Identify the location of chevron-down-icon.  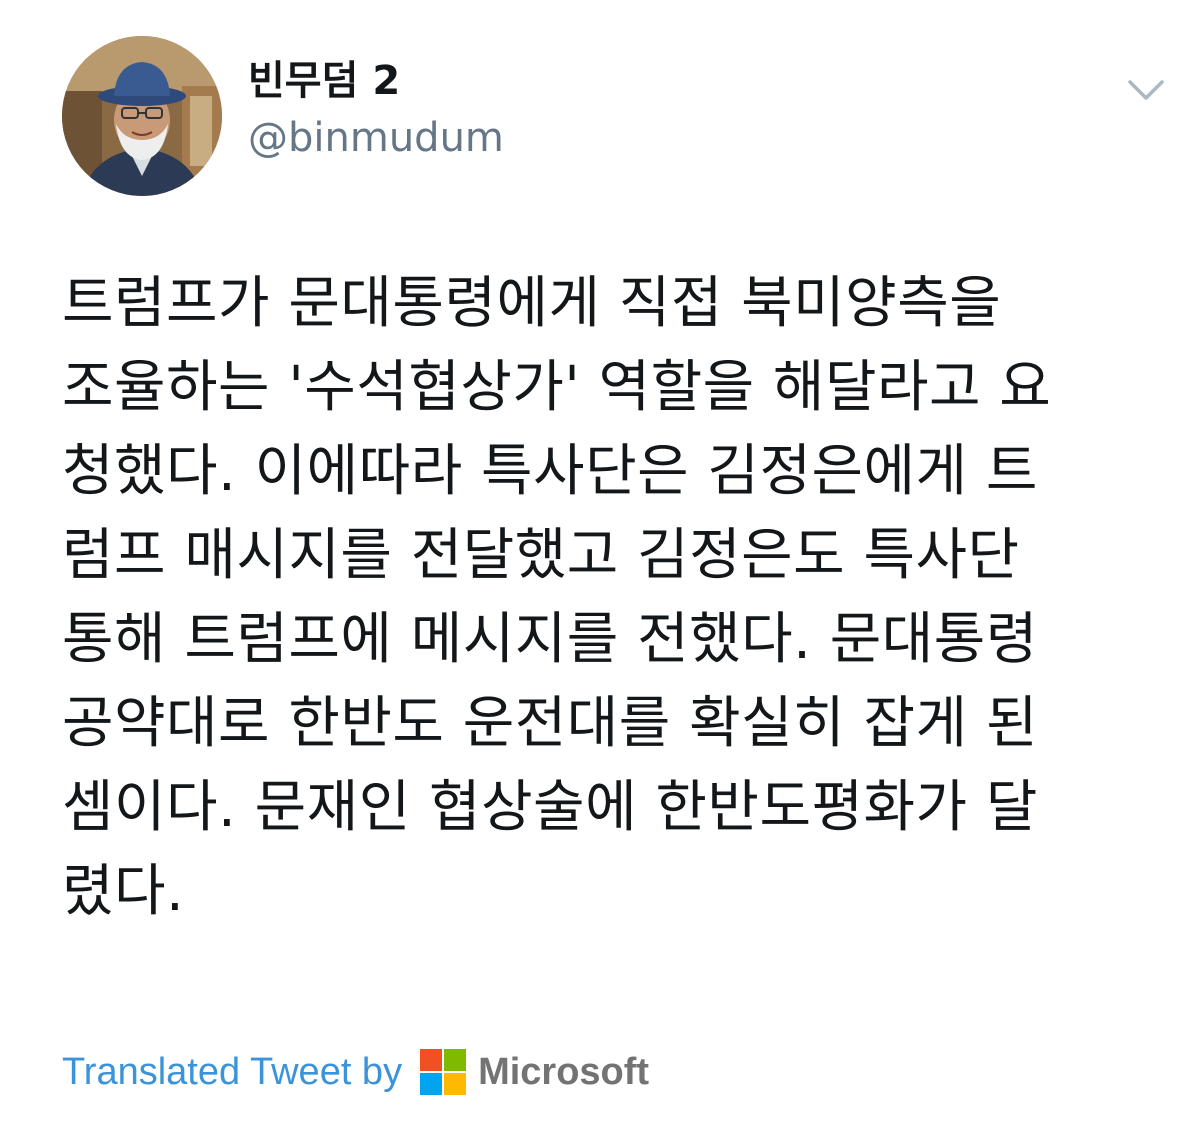
(1146, 90).